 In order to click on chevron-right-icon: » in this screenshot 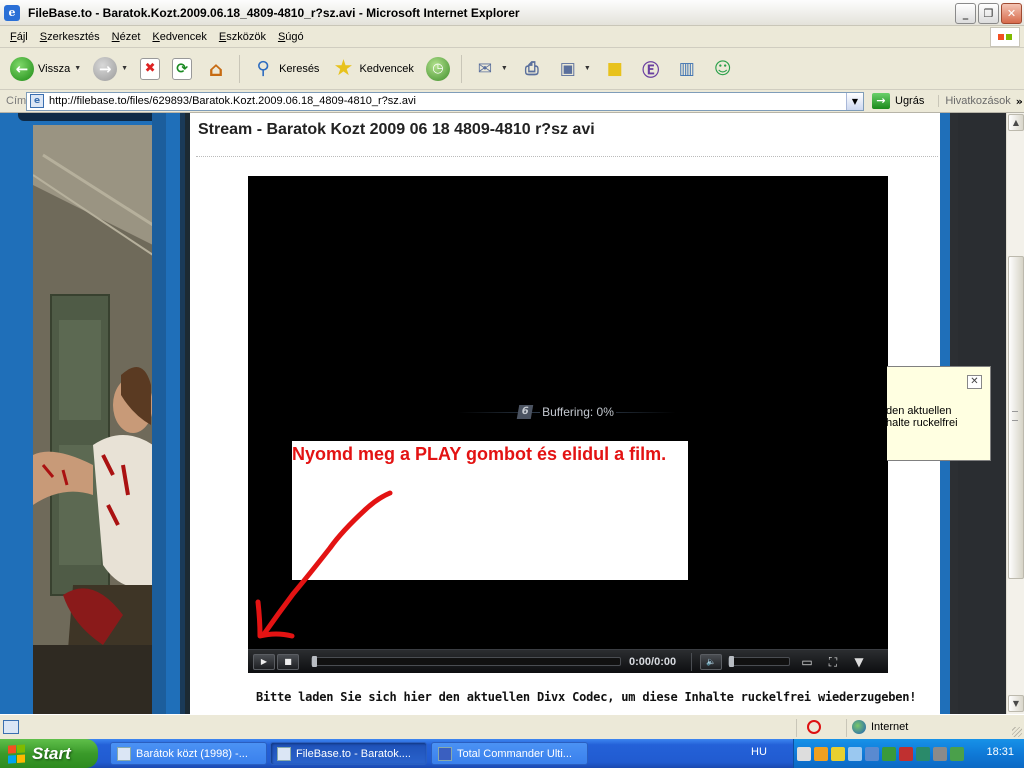, I will do `click(1019, 101)`.